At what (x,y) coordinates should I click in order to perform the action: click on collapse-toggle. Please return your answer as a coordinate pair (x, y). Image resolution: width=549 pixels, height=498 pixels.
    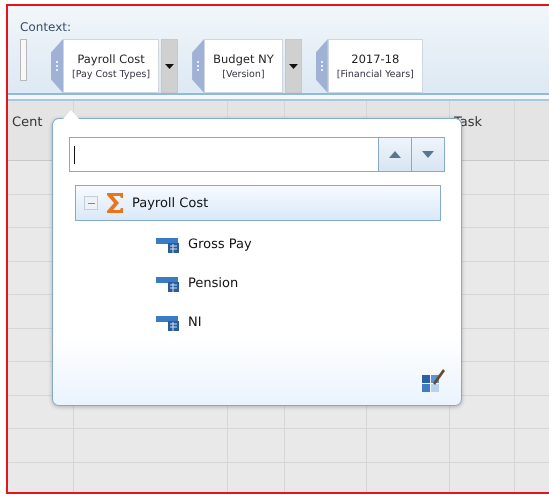
    Looking at the image, I should click on (91, 203).